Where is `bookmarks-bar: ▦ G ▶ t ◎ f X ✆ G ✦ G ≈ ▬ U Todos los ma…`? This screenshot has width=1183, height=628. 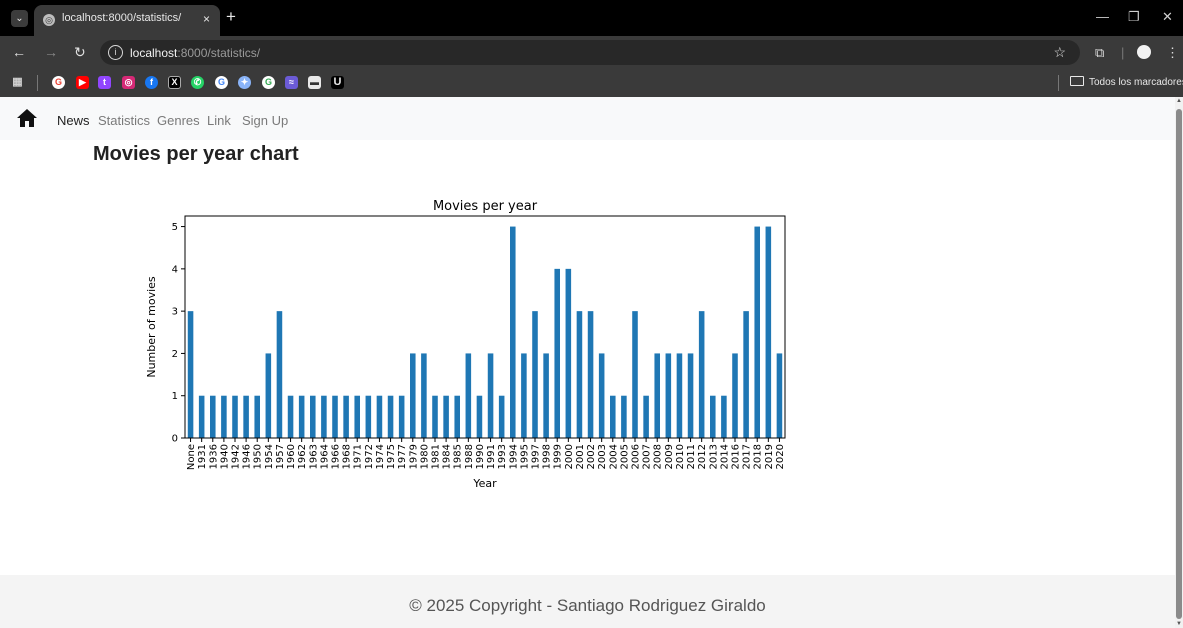 bookmarks-bar: ▦ G ▶ t ◎ f X ✆ G ✦ G ≈ ▬ U Todos los ma… is located at coordinates (591, 83).